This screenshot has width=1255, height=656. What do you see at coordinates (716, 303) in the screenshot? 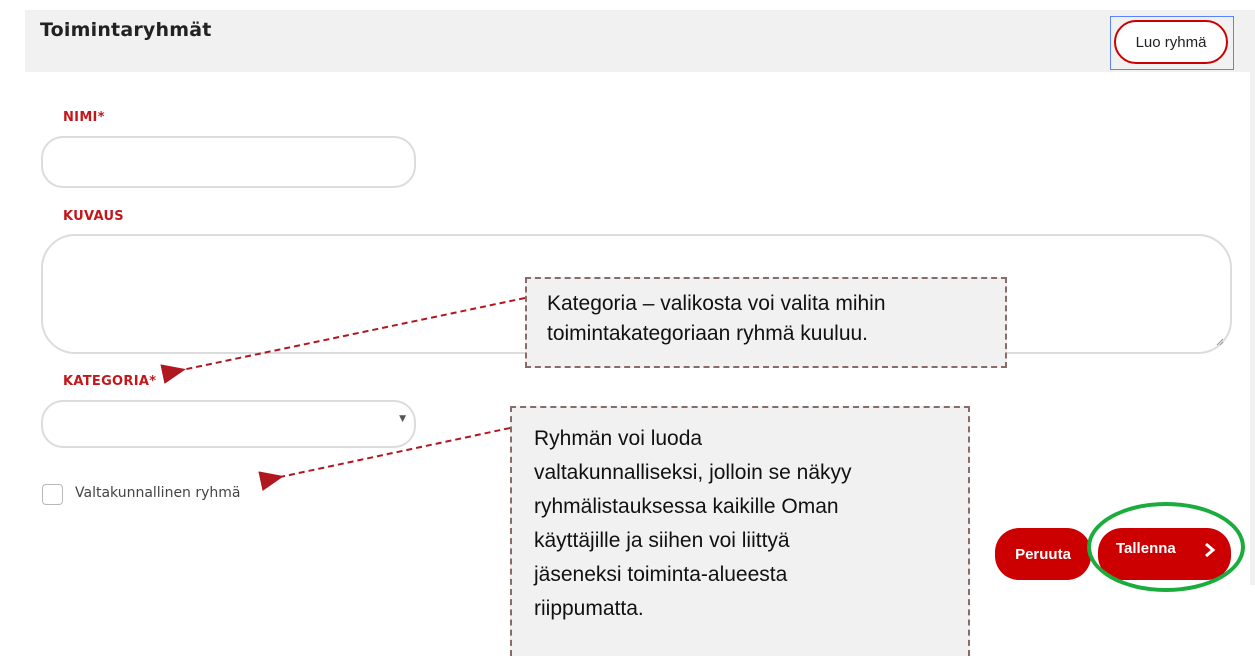
I see `category-callout-line: Kategoria – valikosta voi valita mihin` at bounding box center [716, 303].